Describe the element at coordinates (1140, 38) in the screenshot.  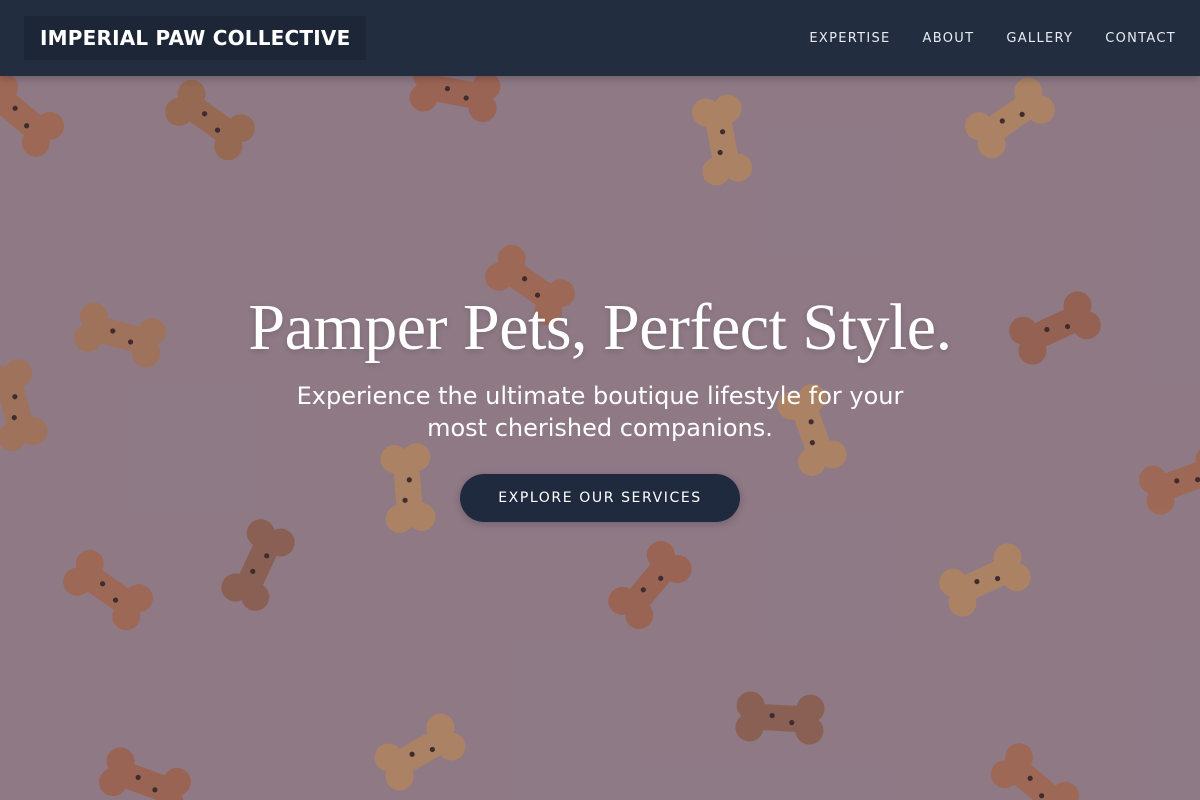
I see `nav-link-contact: CONTACT` at that location.